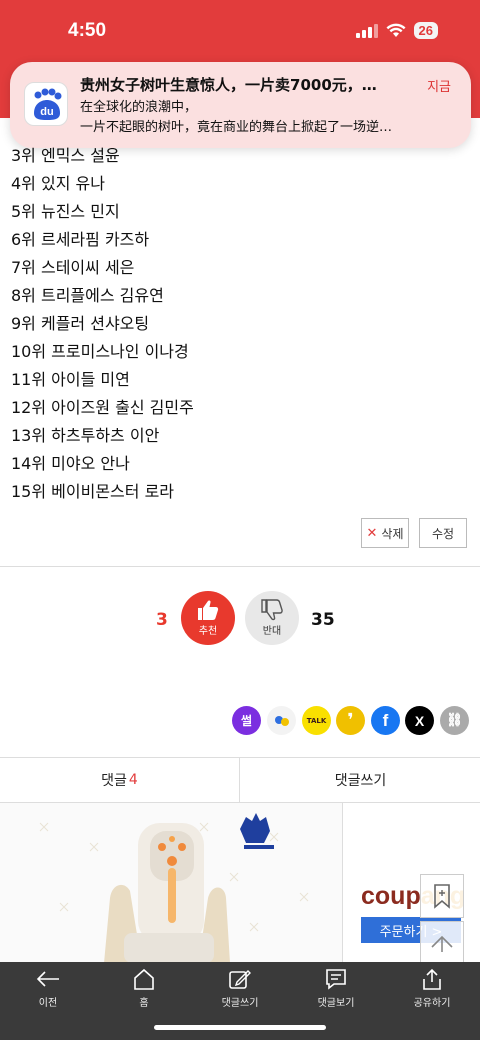 This screenshot has height=1040, width=480. What do you see at coordinates (240, 979) in the screenshot?
I see `write-comment-icon` at bounding box center [240, 979].